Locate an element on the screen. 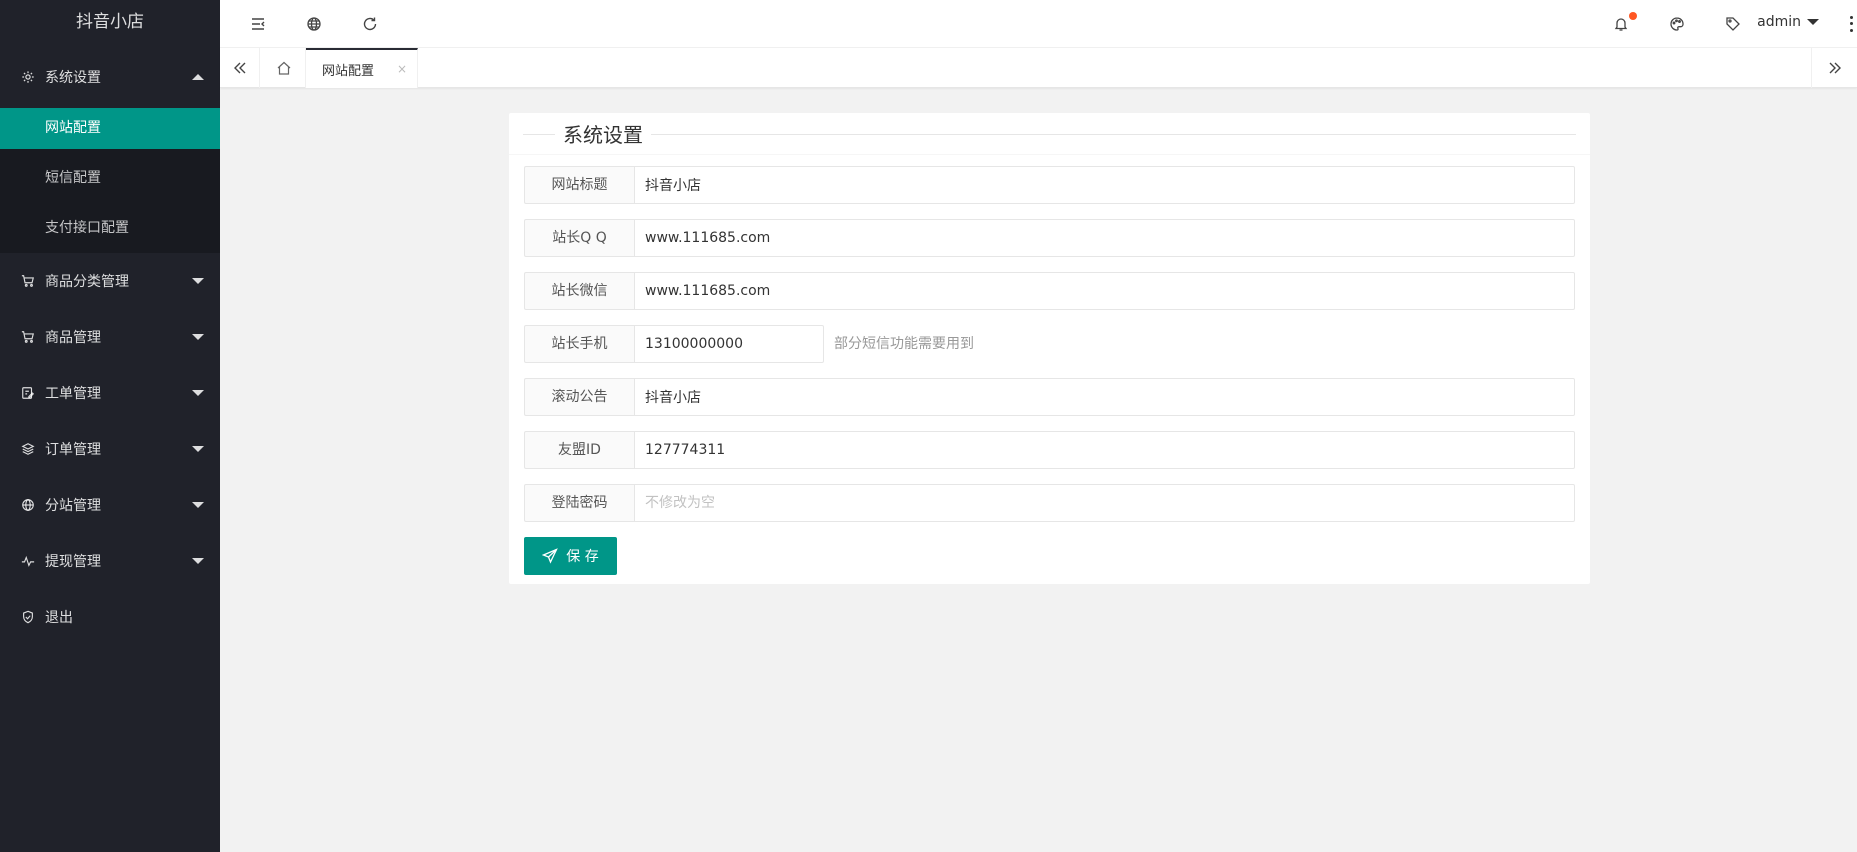  admin-wechat-label: 站长微信 is located at coordinates (579, 291).